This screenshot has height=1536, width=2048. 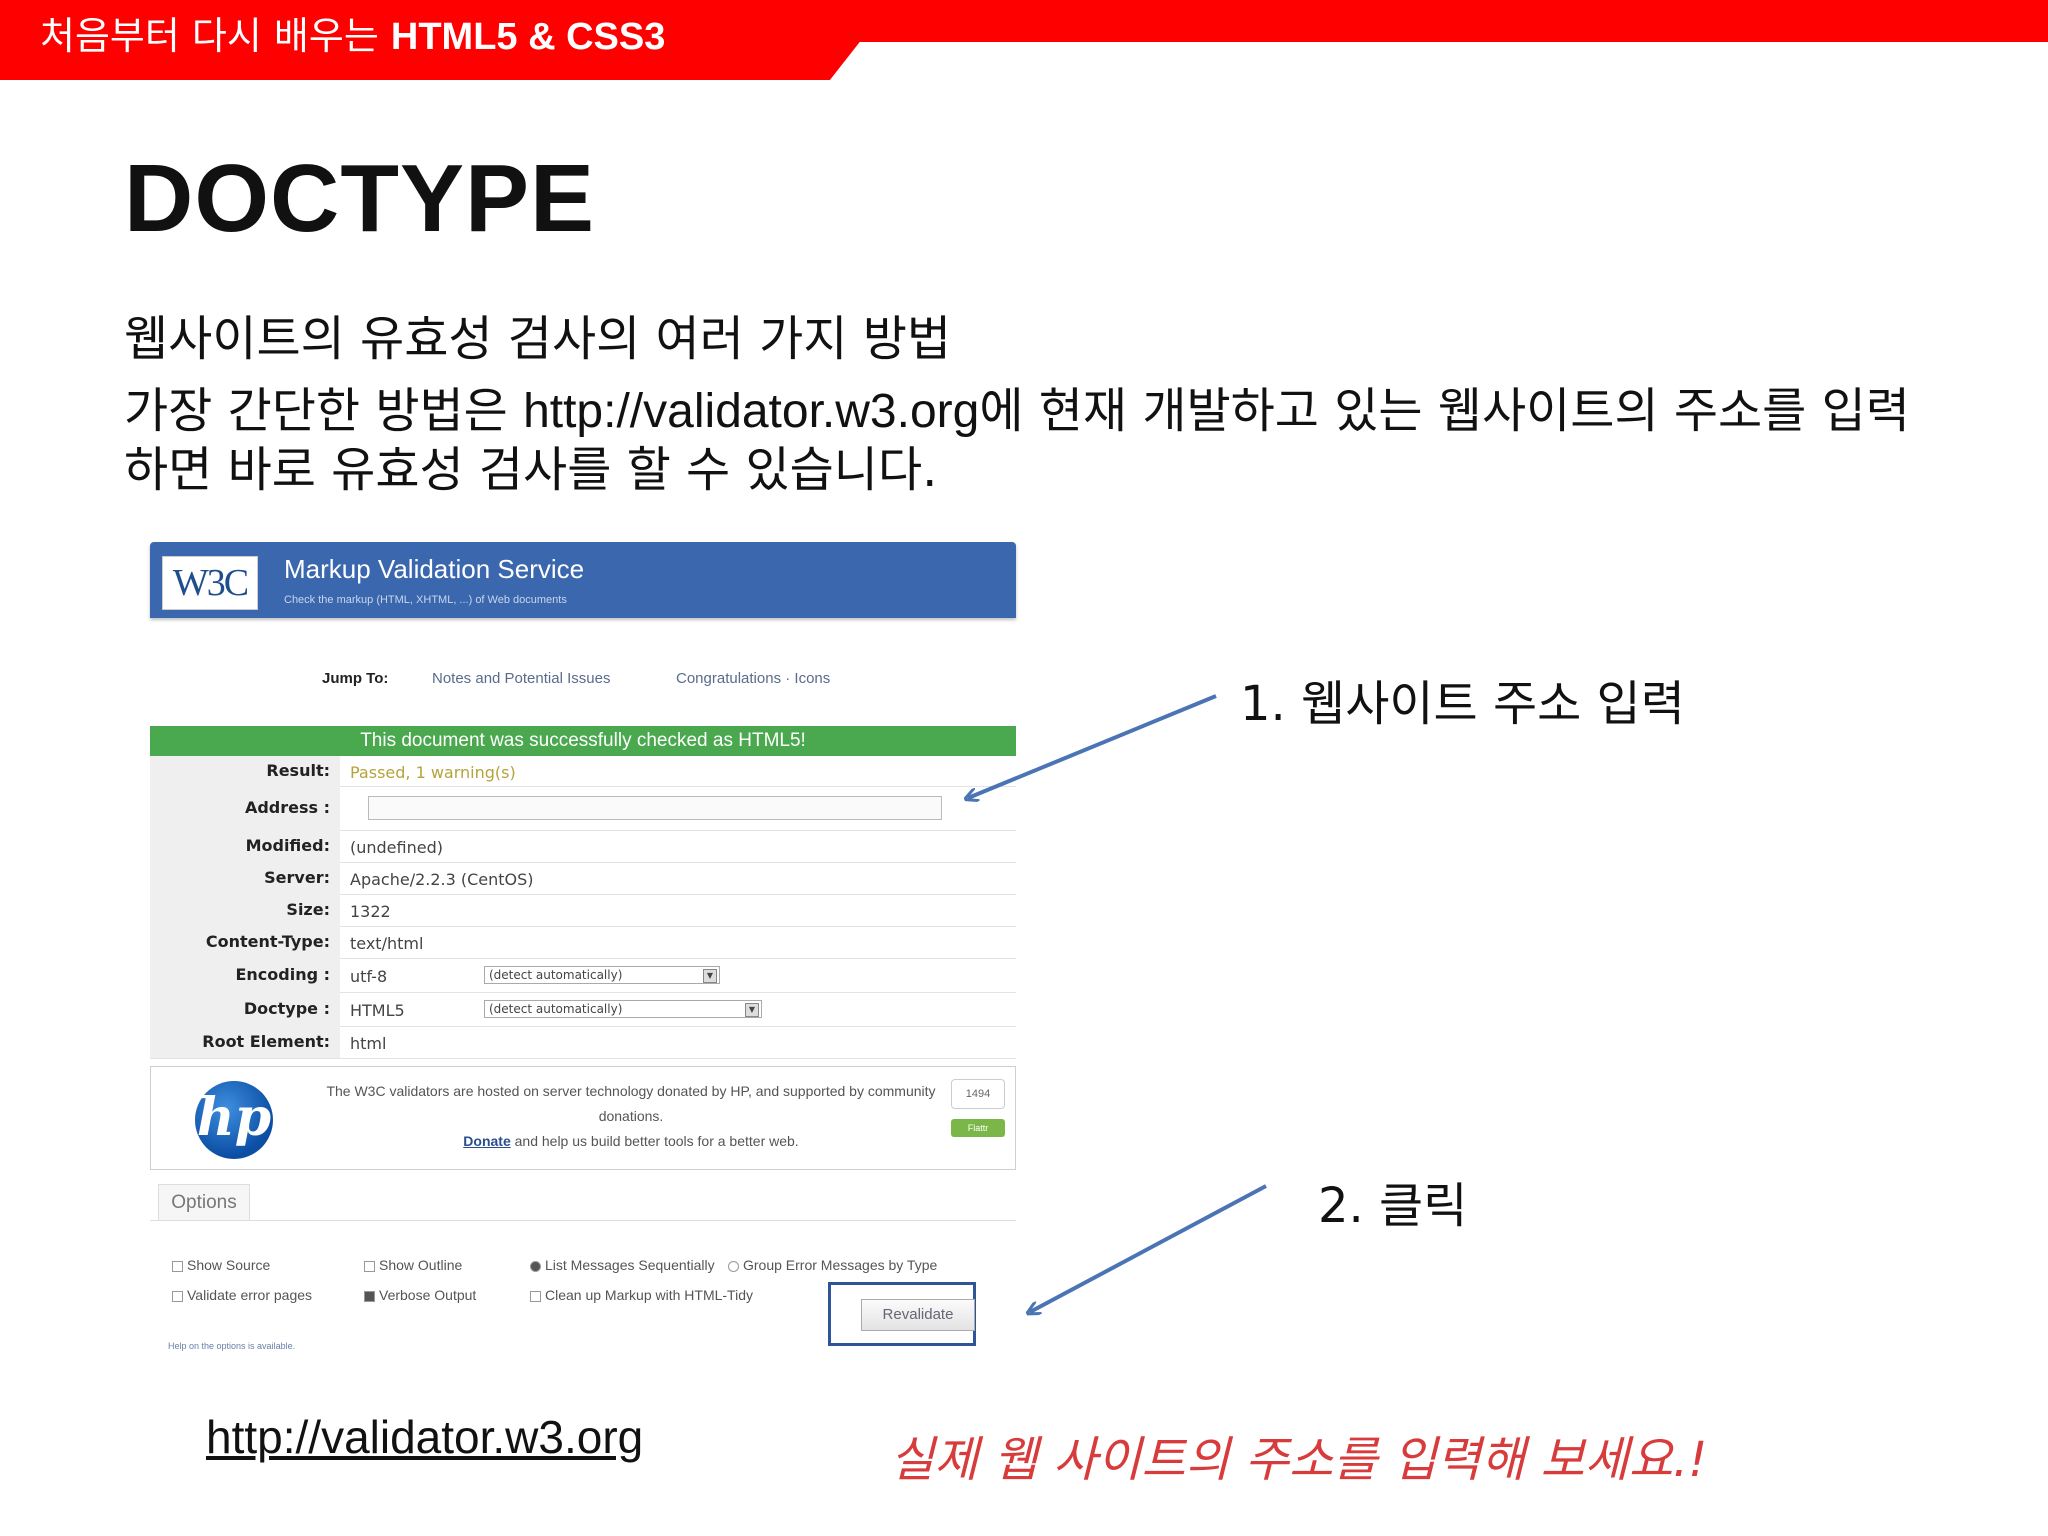 What do you see at coordinates (424, 1437) in the screenshot?
I see `validator-url-link: http://validator.w3.org` at bounding box center [424, 1437].